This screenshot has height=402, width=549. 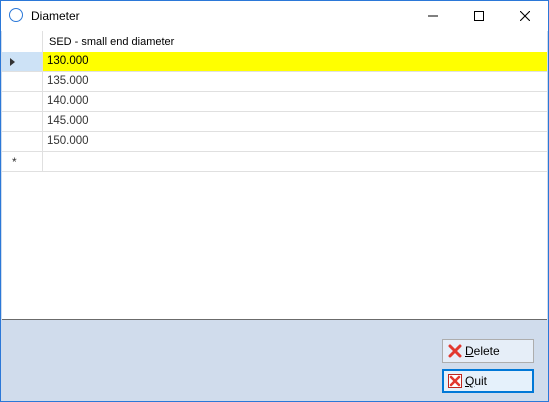 What do you see at coordinates (476, 381) in the screenshot?
I see `quit-button-label: Quit` at bounding box center [476, 381].